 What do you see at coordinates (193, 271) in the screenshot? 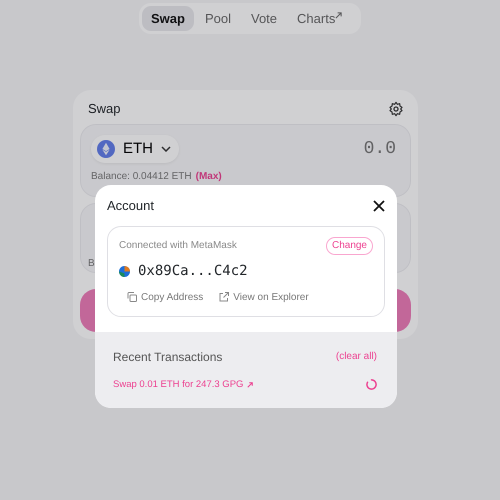
I see `account-address: 0x89Ca...C4c2` at bounding box center [193, 271].